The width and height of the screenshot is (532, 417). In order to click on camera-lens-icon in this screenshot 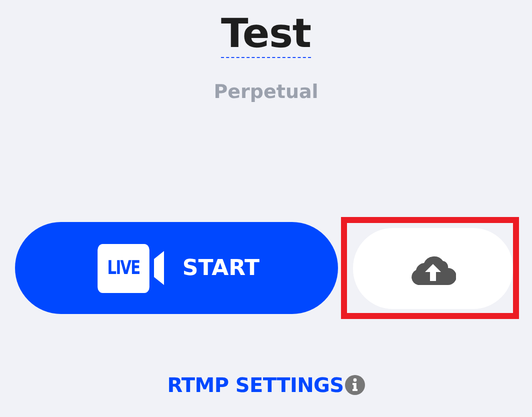, I will do `click(159, 268)`.